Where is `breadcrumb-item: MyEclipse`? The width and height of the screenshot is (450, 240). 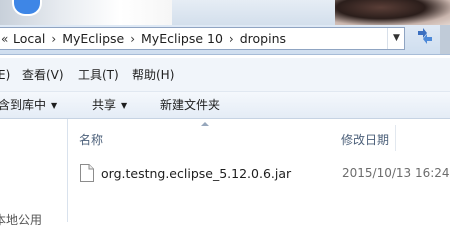 breadcrumb-item: MyEclipse is located at coordinates (93, 39).